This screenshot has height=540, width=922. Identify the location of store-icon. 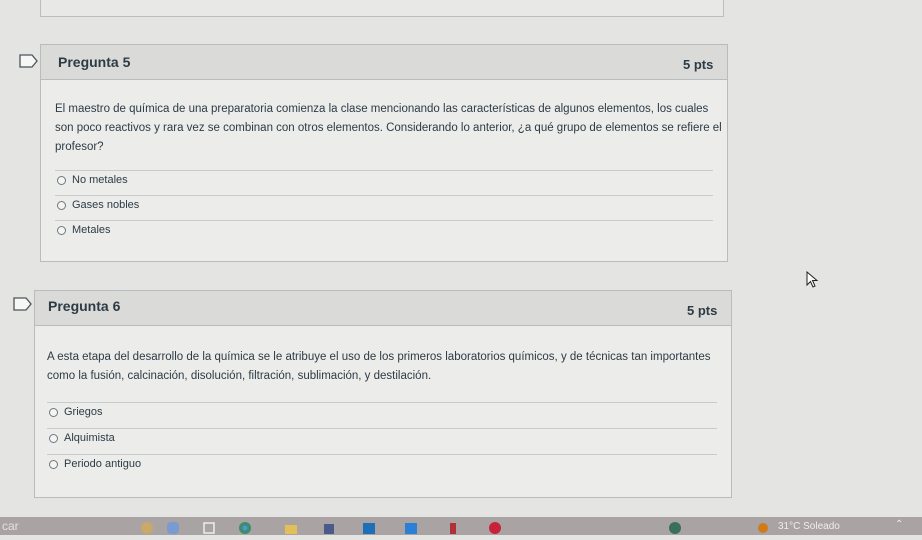
(329, 528).